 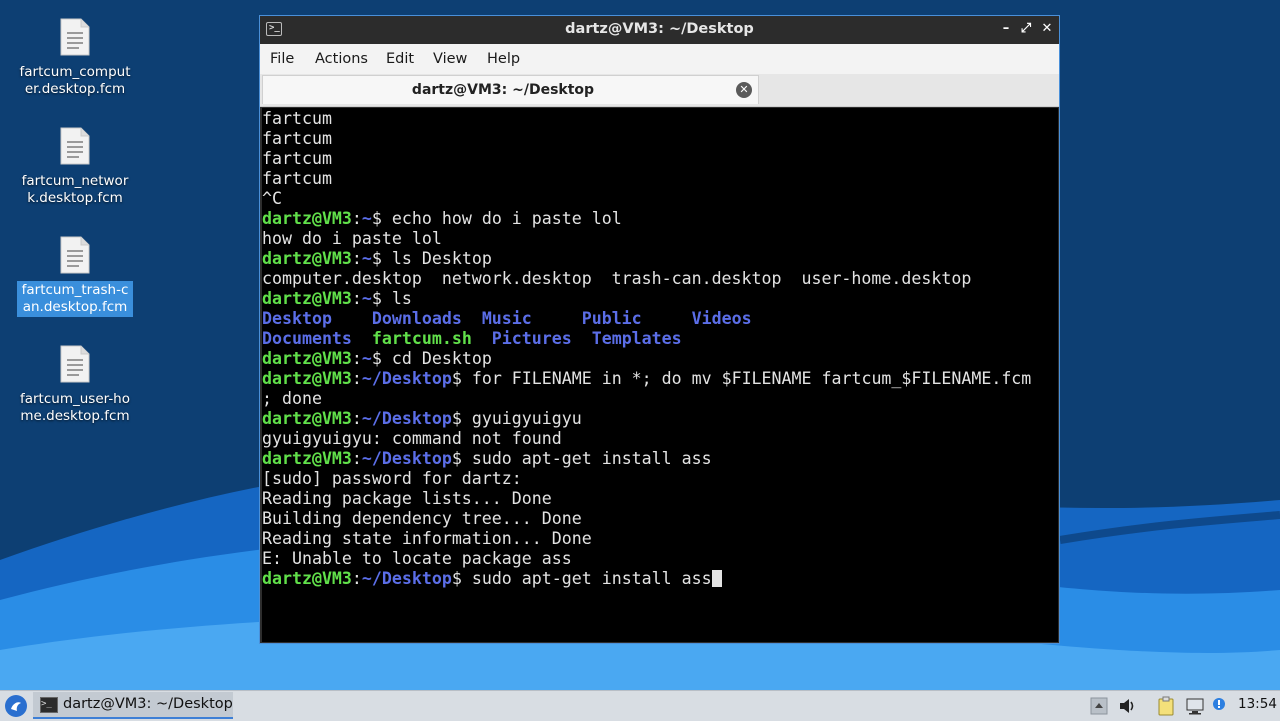 I want to click on ls-directory: Videos, so click(x=721, y=318).